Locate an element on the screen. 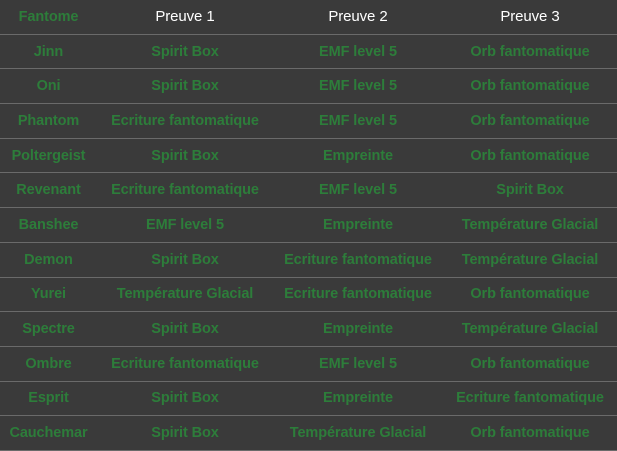  ghost-name-cell: Demon is located at coordinates (48, 260).